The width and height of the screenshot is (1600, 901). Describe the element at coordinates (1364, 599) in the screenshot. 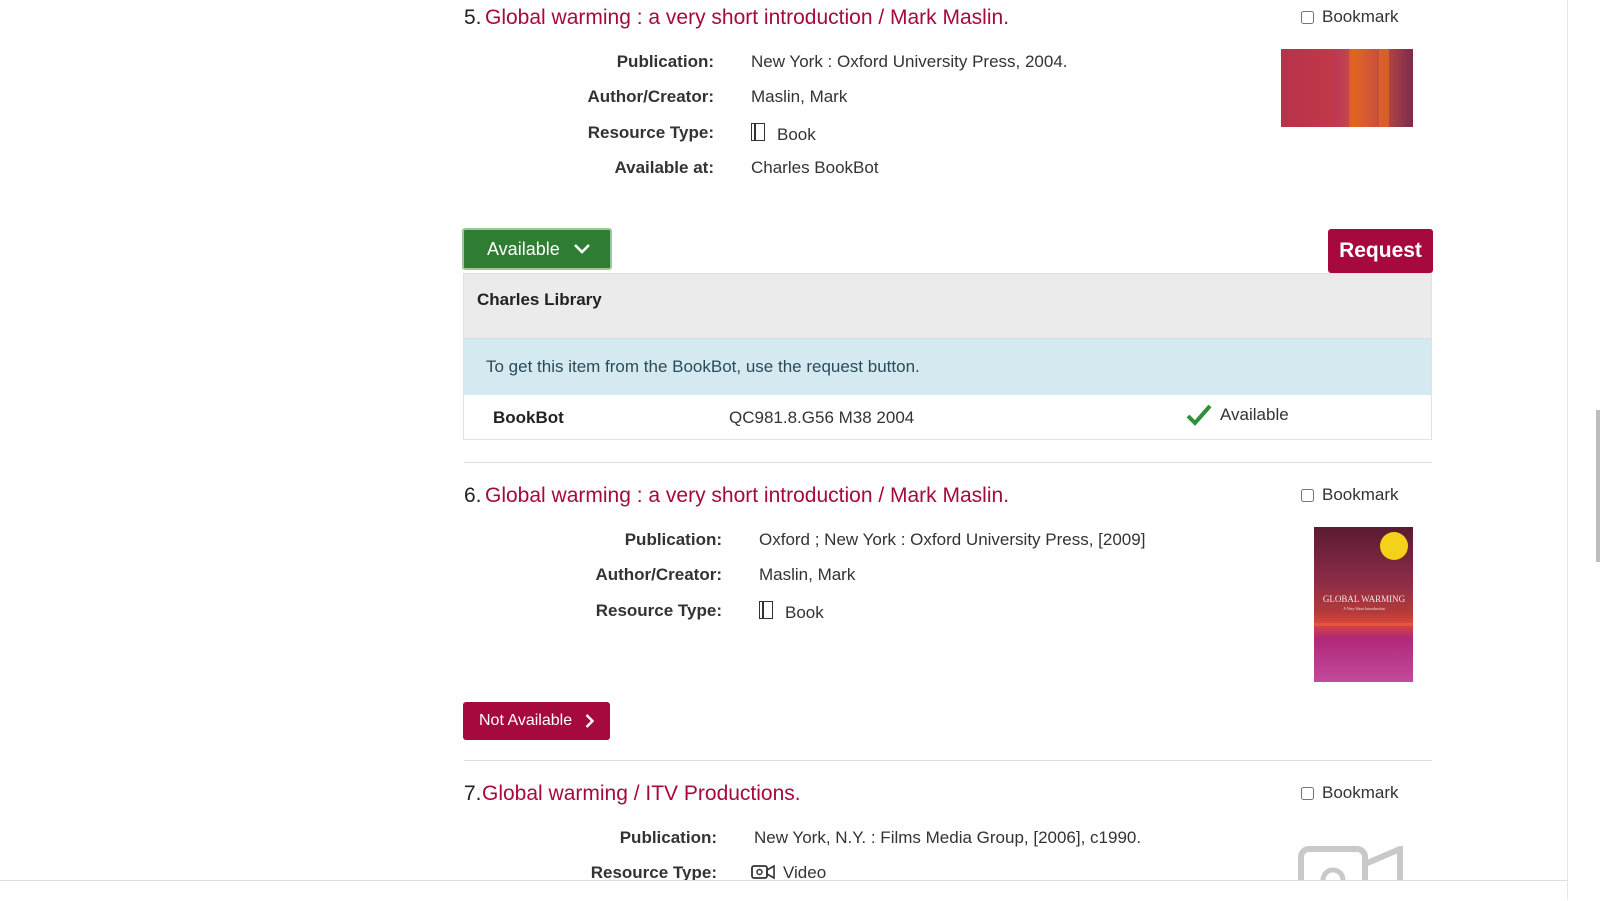

I see `cover-title: GLOBAL WARMING` at that location.